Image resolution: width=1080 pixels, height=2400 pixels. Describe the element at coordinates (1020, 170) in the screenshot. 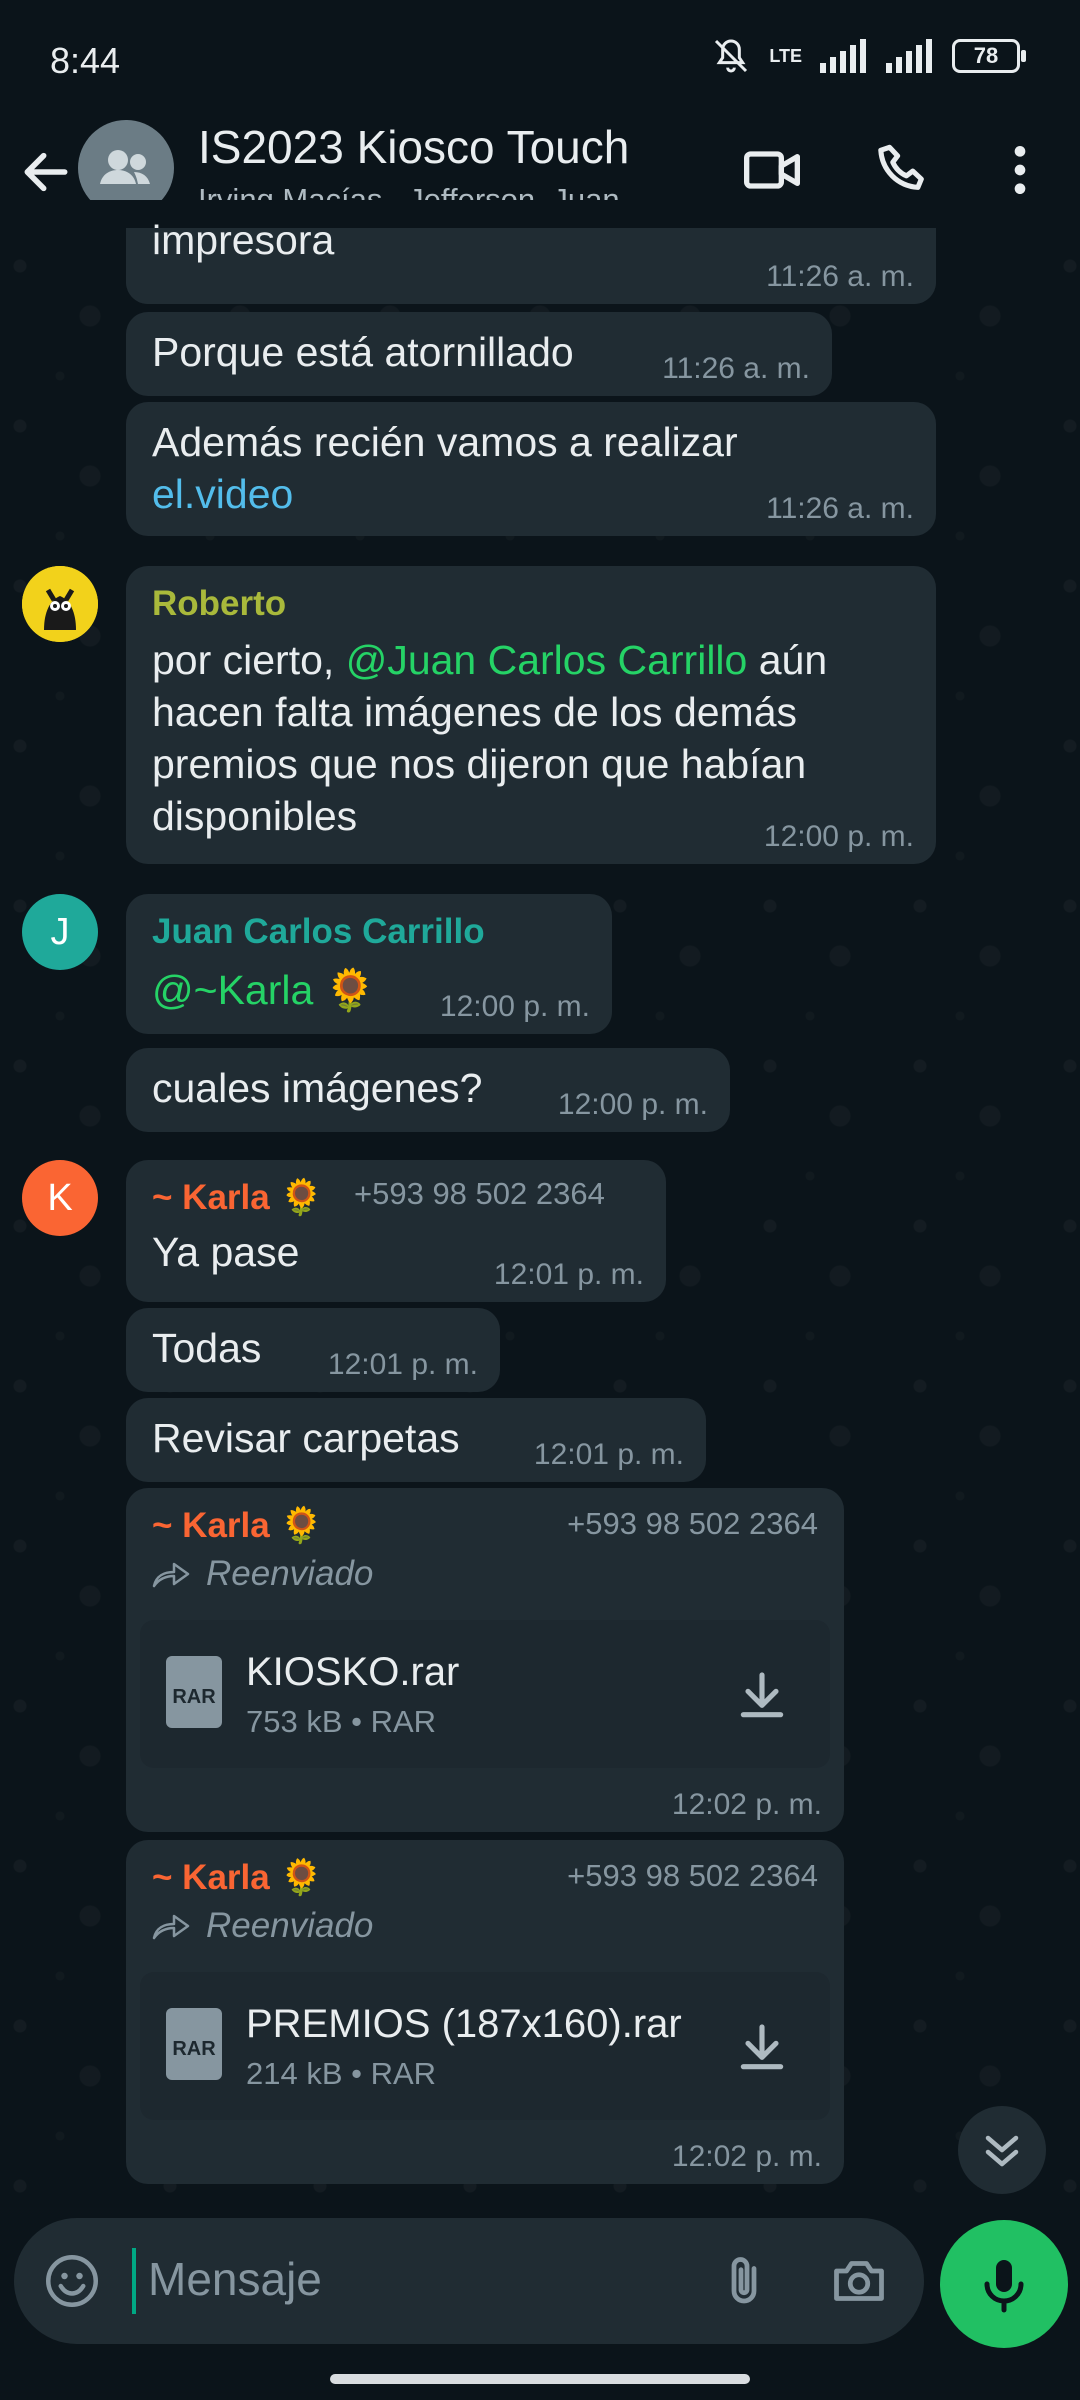

I see `more-options-icon` at that location.